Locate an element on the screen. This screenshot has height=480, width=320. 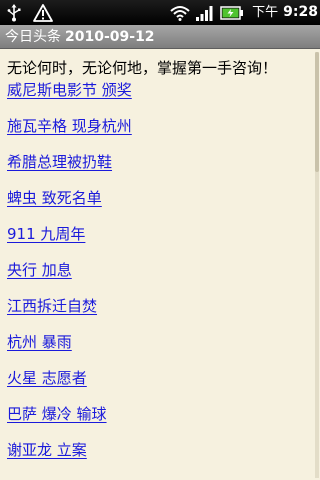
news-link: 江西拆迁自焚 is located at coordinates (52, 306).